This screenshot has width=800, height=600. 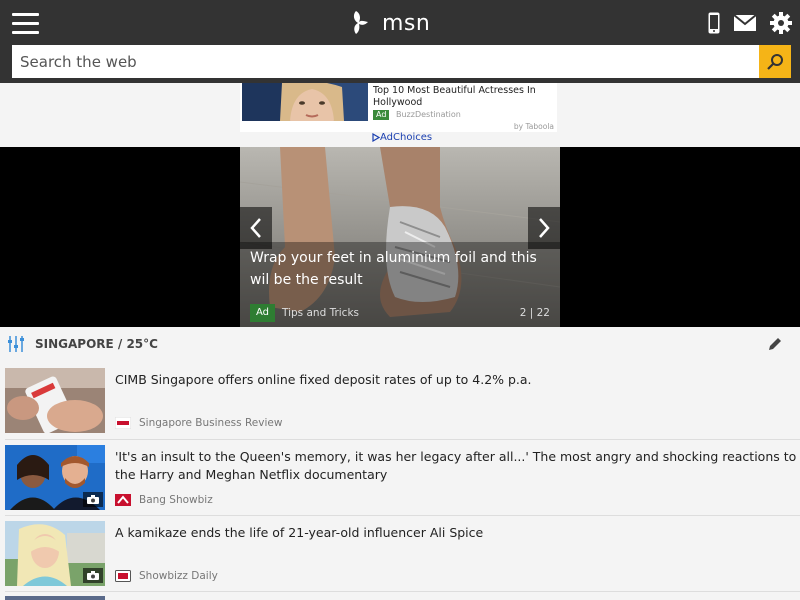 I want to click on search-icon, so click(x=775, y=61).